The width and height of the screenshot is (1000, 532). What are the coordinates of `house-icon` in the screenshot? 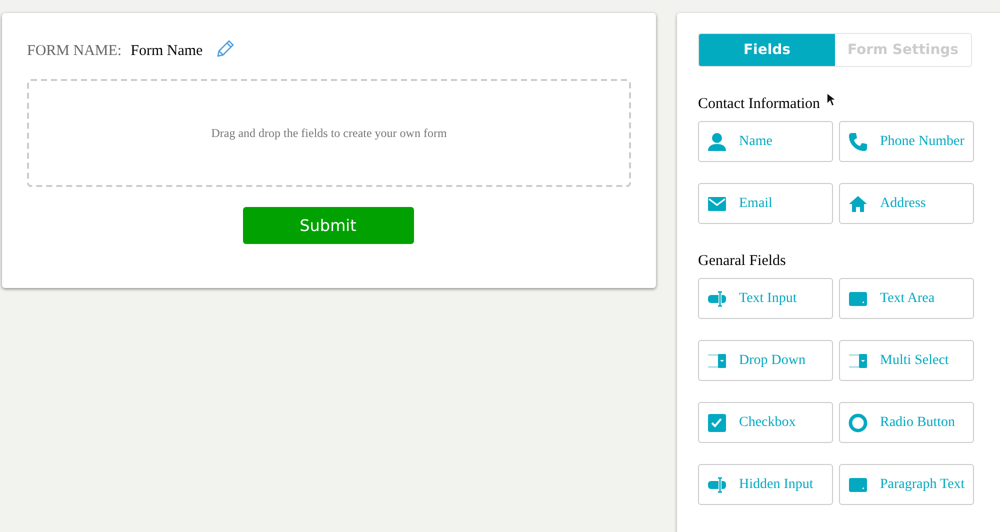 It's located at (858, 204).